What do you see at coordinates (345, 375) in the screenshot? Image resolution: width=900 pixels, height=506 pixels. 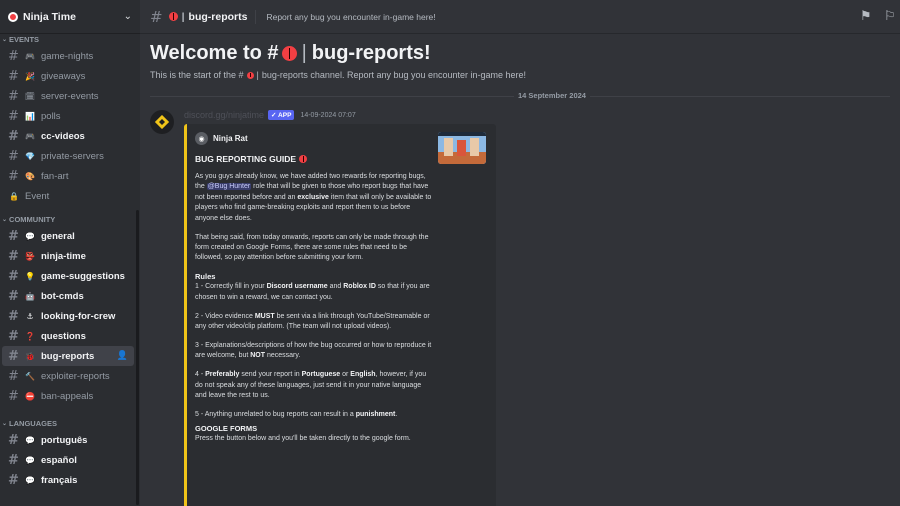 I see `text: or` at bounding box center [345, 375].